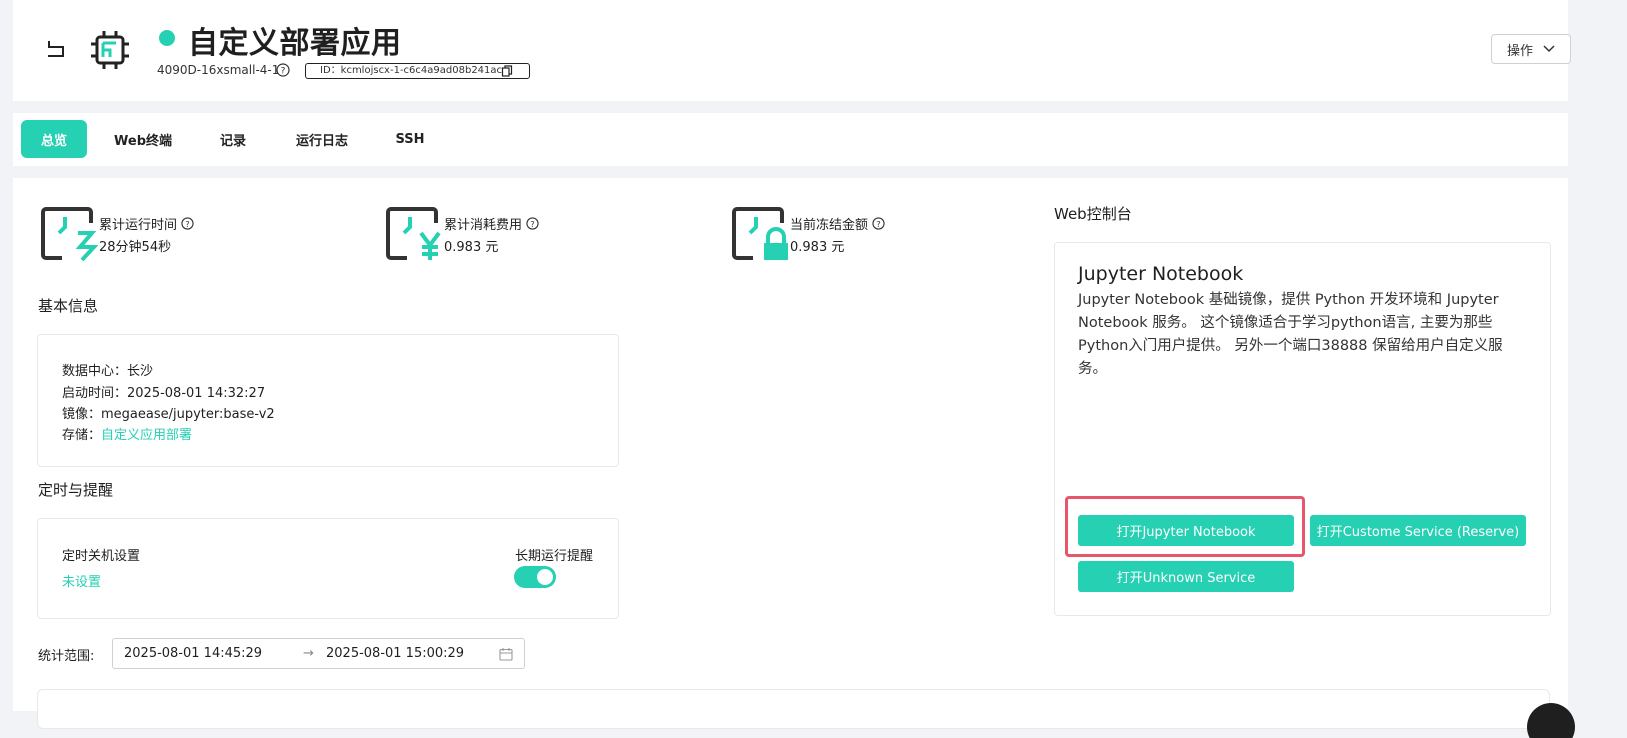 Image resolution: width=1627 pixels, height=738 pixels. I want to click on runtime-value: 28分钟54秒, so click(135, 247).